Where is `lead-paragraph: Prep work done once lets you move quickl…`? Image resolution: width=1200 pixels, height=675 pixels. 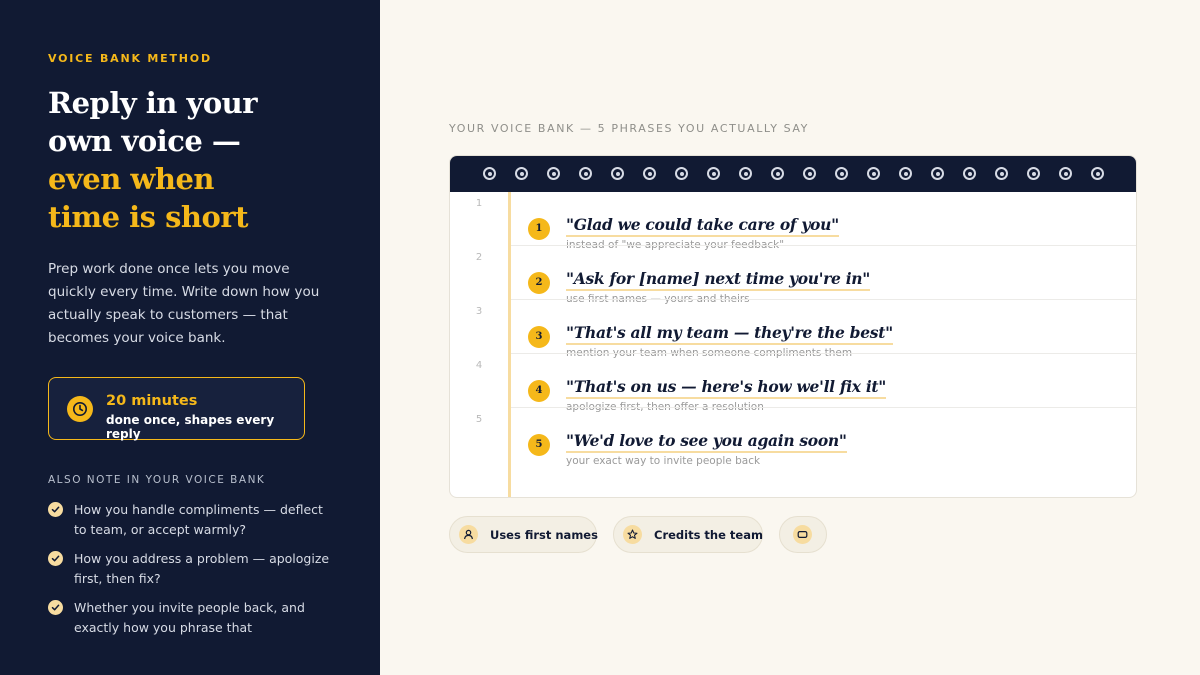
lead-paragraph: Prep work done once lets you move quickl… is located at coordinates (184, 303).